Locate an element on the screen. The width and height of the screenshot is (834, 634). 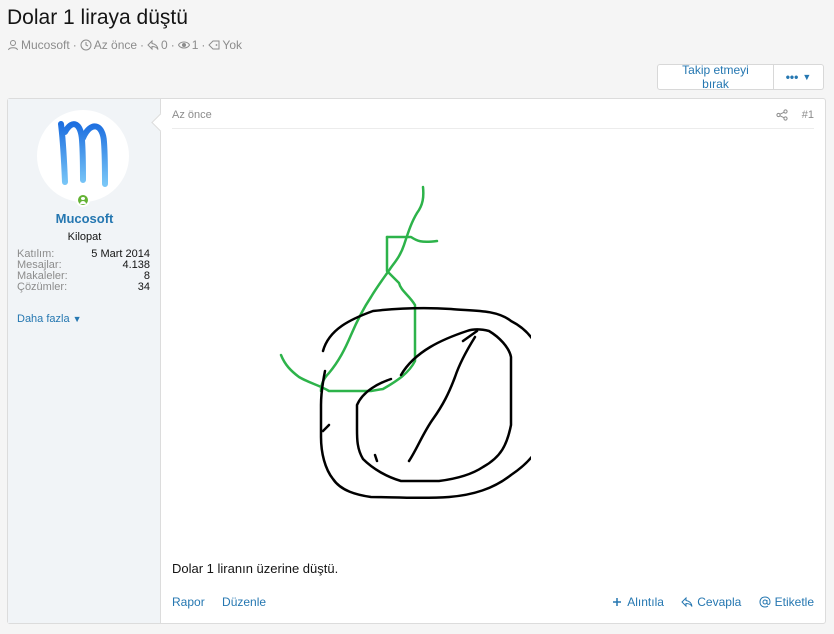
user-more-link: Daha fazla ▼ is located at coordinates (49, 319).